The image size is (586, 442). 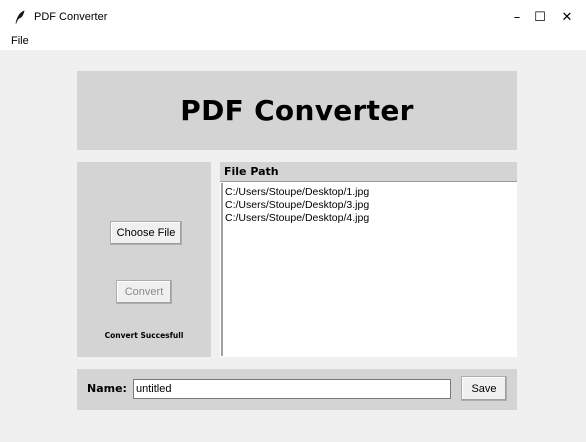 What do you see at coordinates (146, 233) in the screenshot?
I see `choose-file-button: Choose File` at bounding box center [146, 233].